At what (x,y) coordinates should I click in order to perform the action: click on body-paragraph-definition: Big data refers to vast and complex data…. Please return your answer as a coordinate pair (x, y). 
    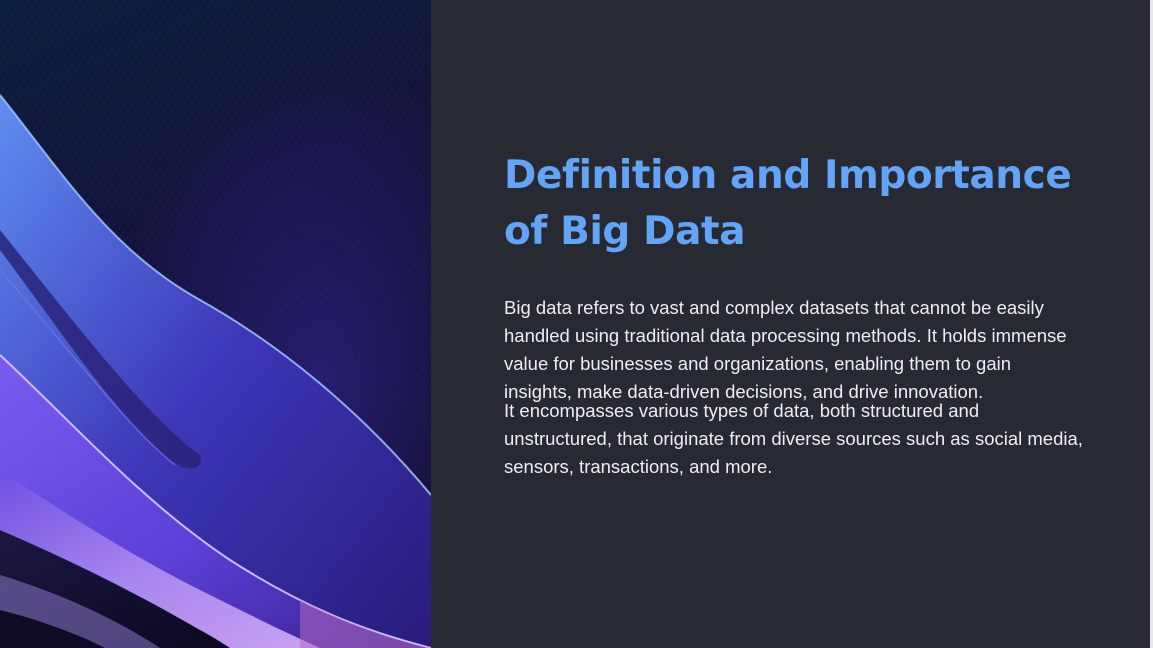
    Looking at the image, I should click on (785, 349).